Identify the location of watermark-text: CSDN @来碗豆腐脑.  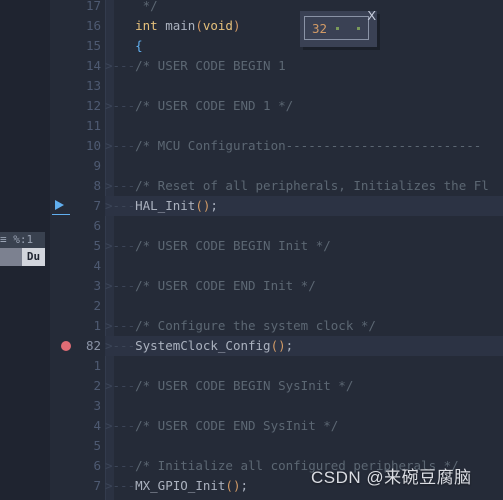
(391, 477).